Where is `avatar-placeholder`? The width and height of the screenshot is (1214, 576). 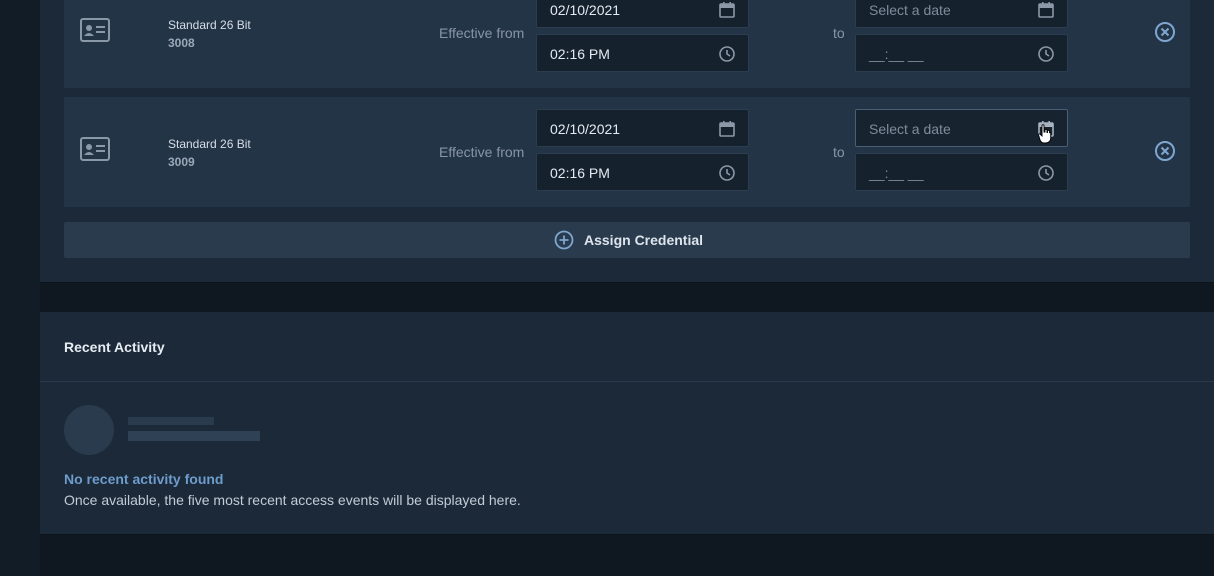
avatar-placeholder is located at coordinates (89, 430).